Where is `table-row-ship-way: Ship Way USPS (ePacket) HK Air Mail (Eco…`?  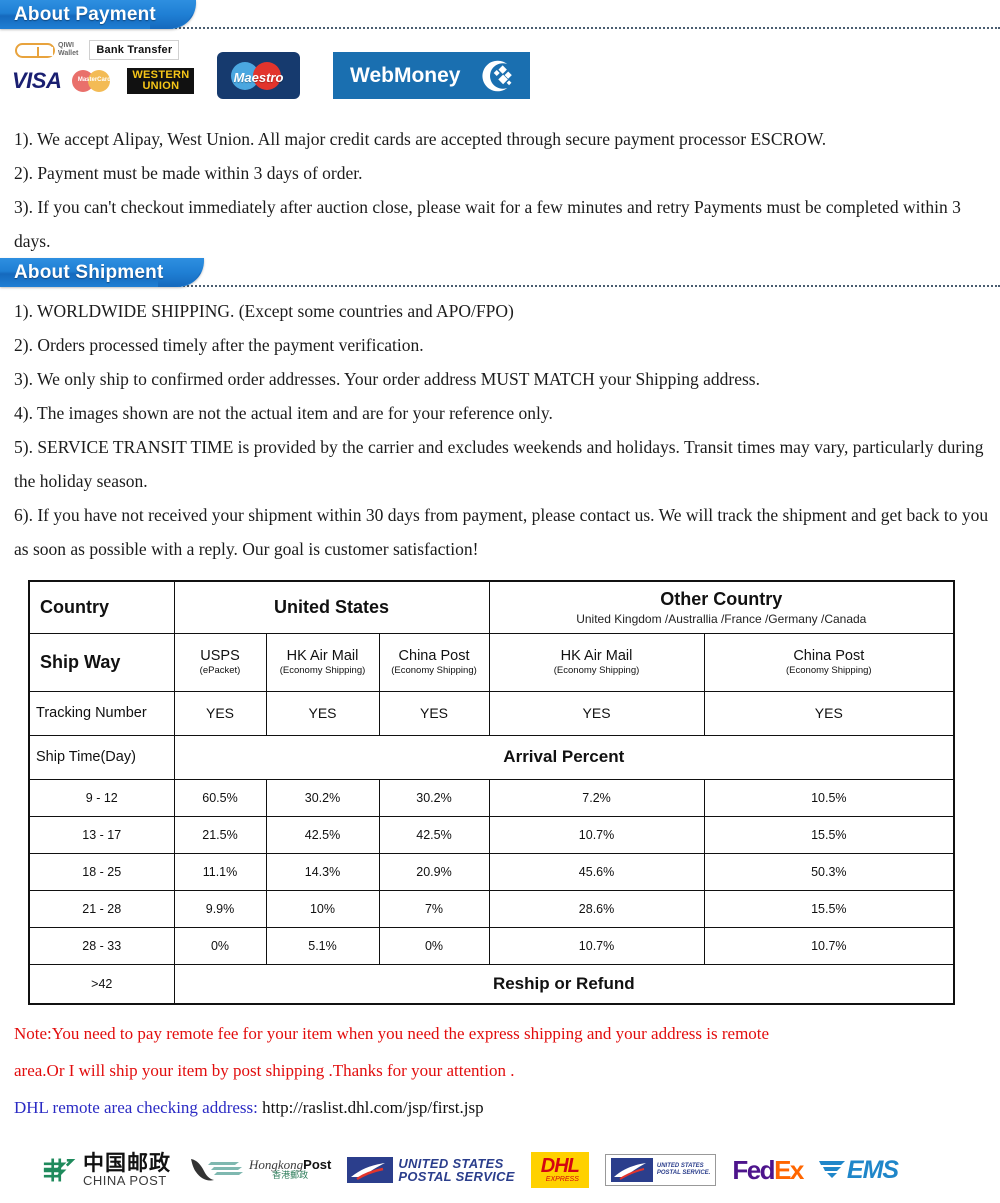
table-row-ship-way: Ship Way USPS (ePacket) HK Air Mail (Eco… is located at coordinates (491, 662).